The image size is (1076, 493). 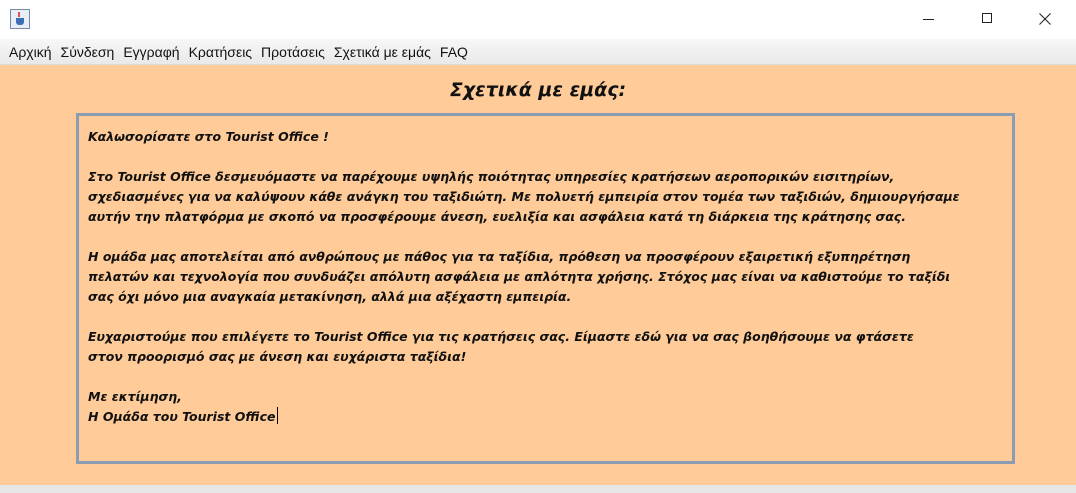 I want to click on window-bottom-edge, so click(x=538, y=489).